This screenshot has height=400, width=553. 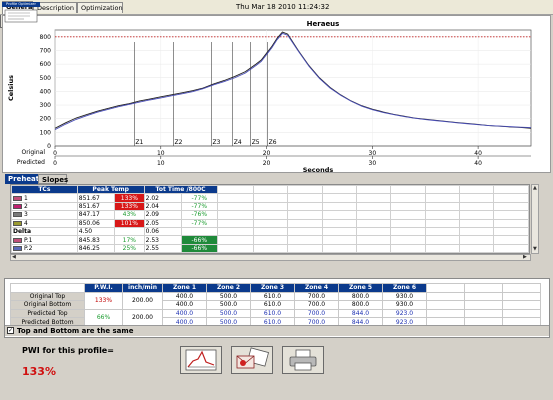 I want to click on scroll-up-icon: ▲, so click(x=535, y=188).